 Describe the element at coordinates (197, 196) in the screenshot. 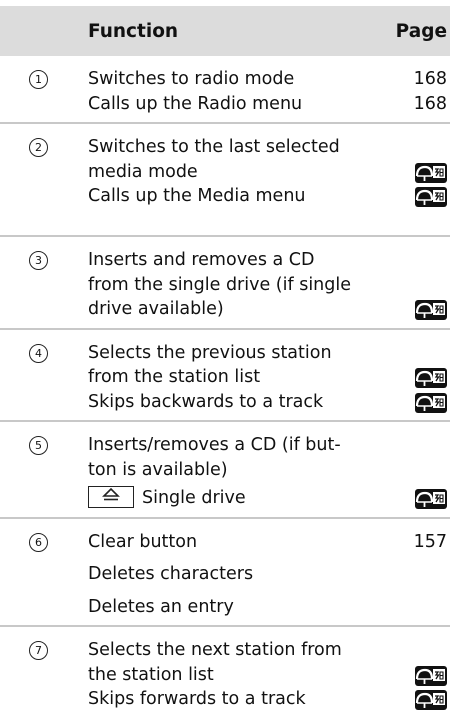

I see `function-text: Calls up the Media menu` at that location.